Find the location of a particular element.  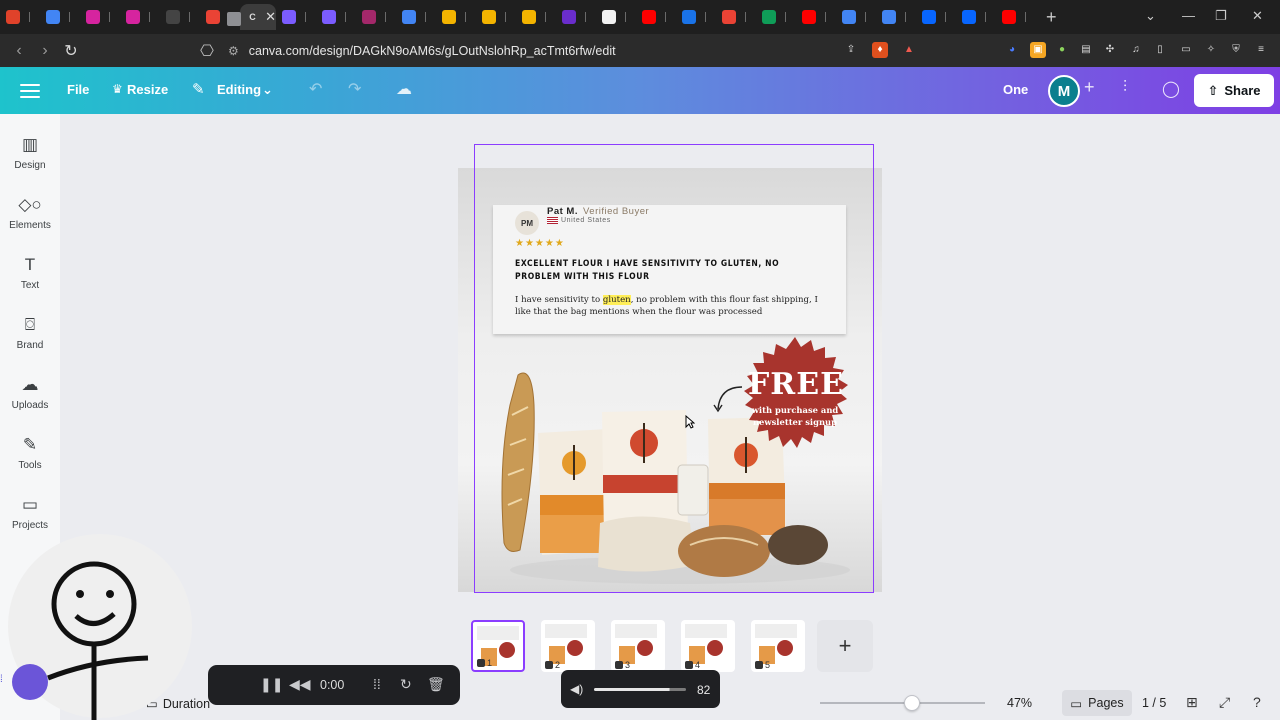

pages-button: ▭ Pages is located at coordinates (1097, 703).